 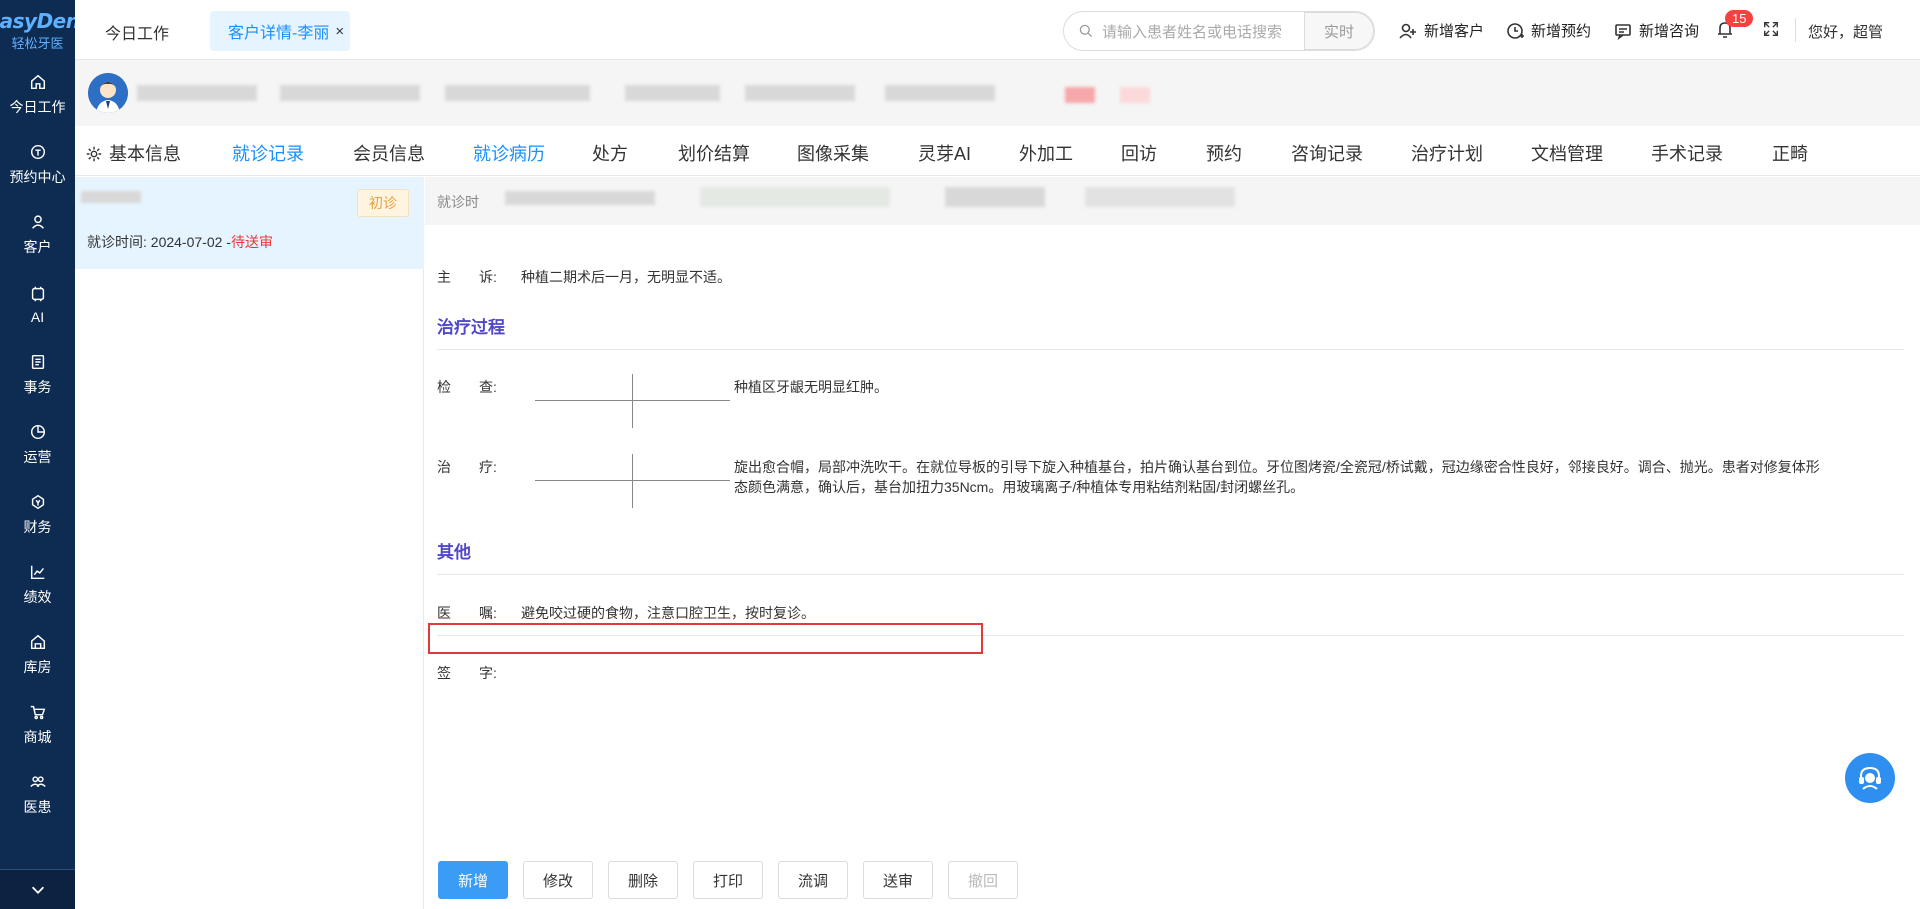 I want to click on tab-treatment-plan: 治疗计划, so click(x=1447, y=153).